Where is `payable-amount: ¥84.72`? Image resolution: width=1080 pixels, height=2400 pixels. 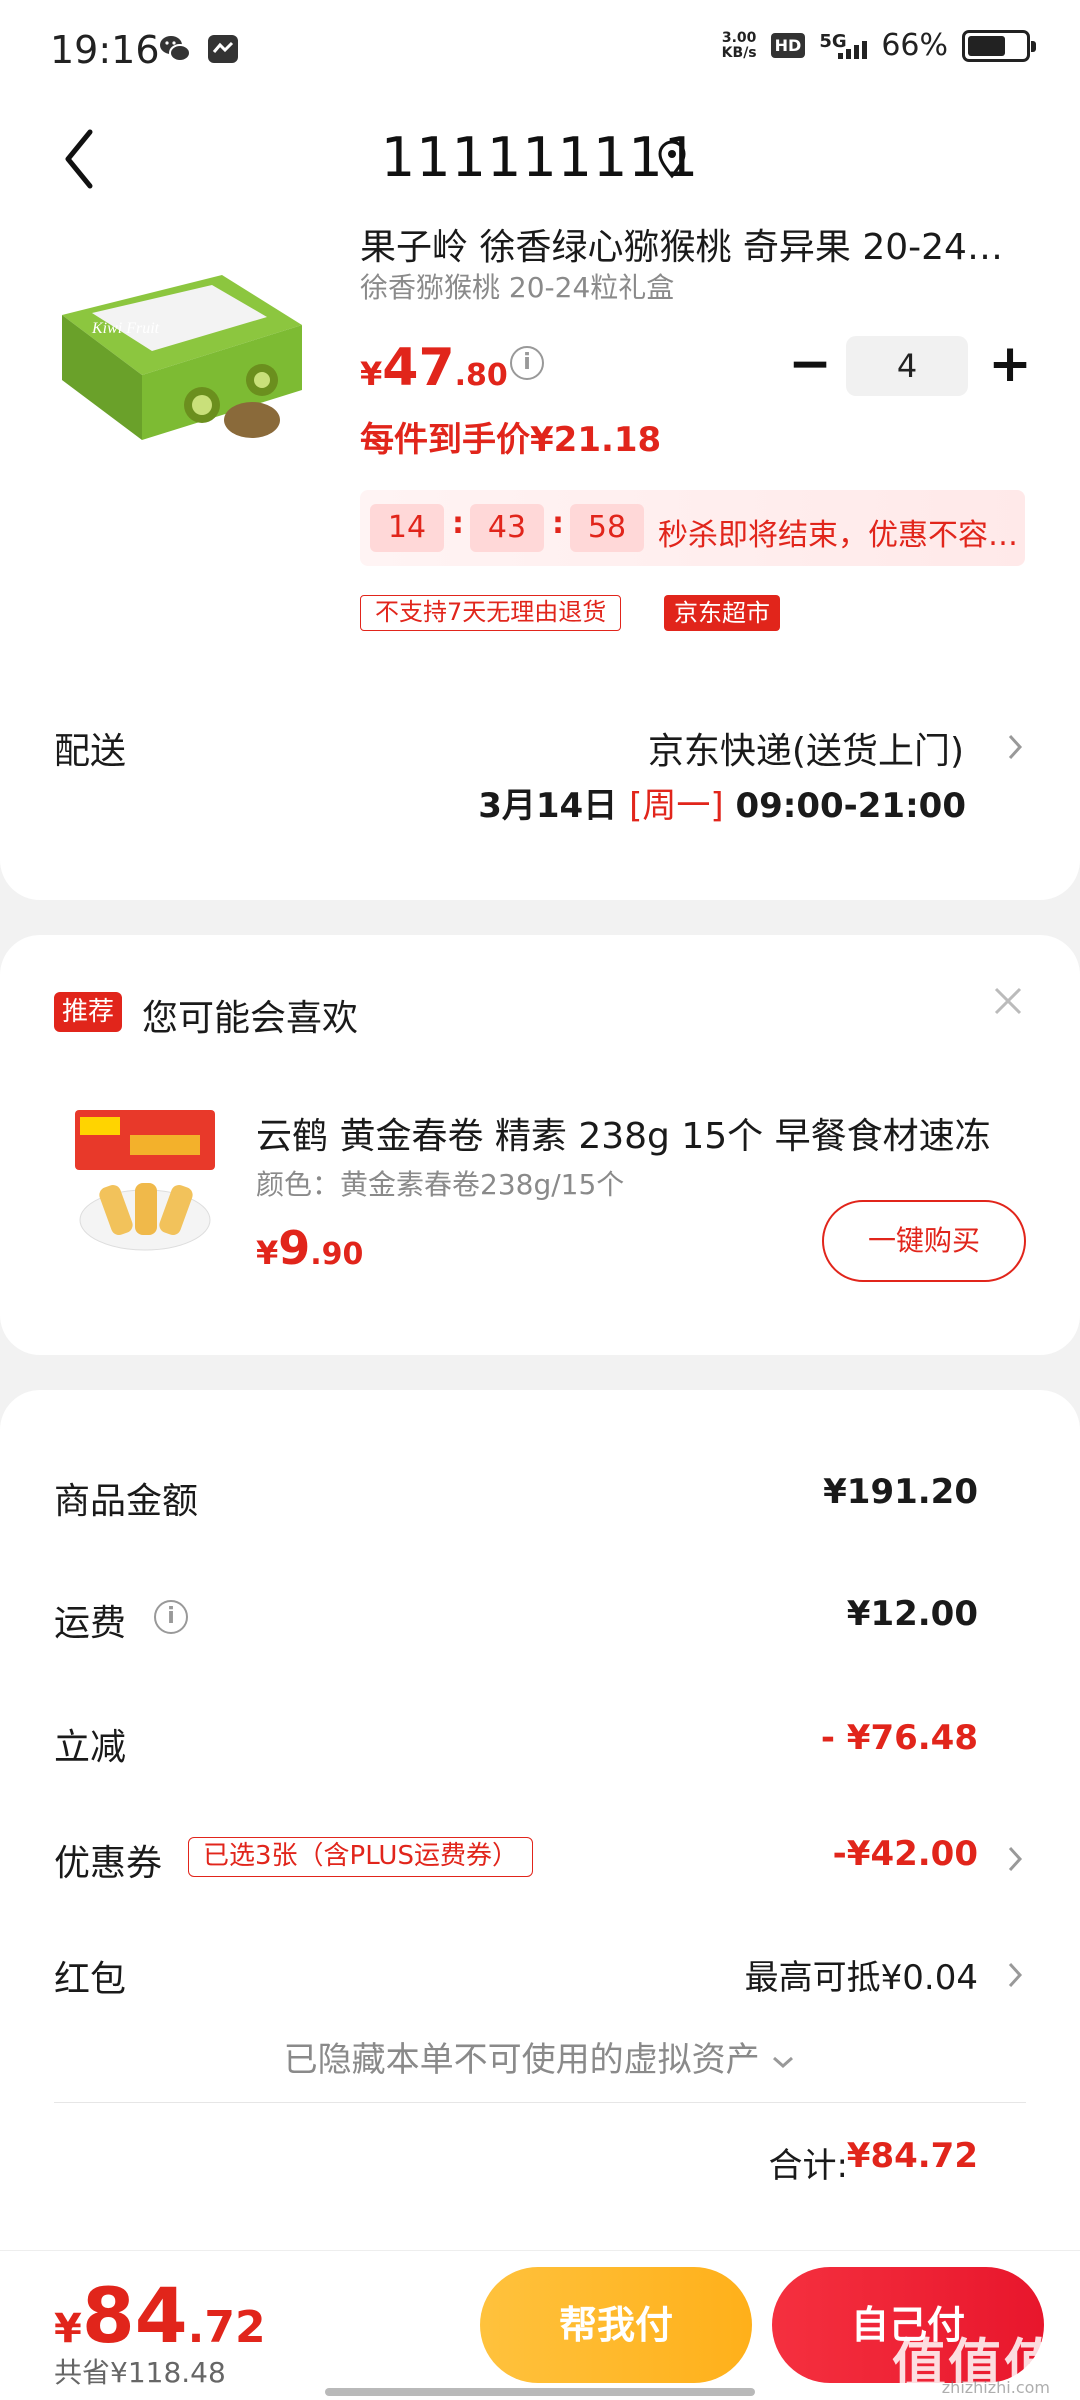 payable-amount: ¥84.72 is located at coordinates (160, 2315).